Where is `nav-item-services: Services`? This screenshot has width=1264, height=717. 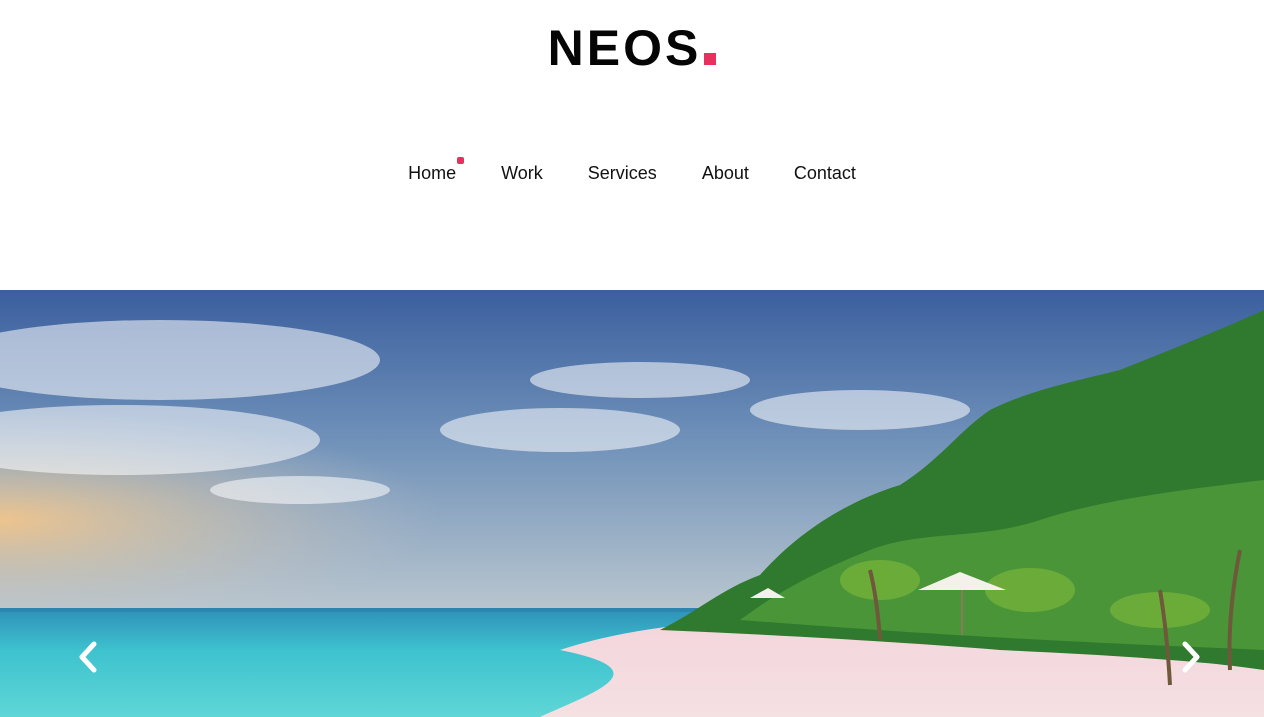 nav-item-services: Services is located at coordinates (622, 173).